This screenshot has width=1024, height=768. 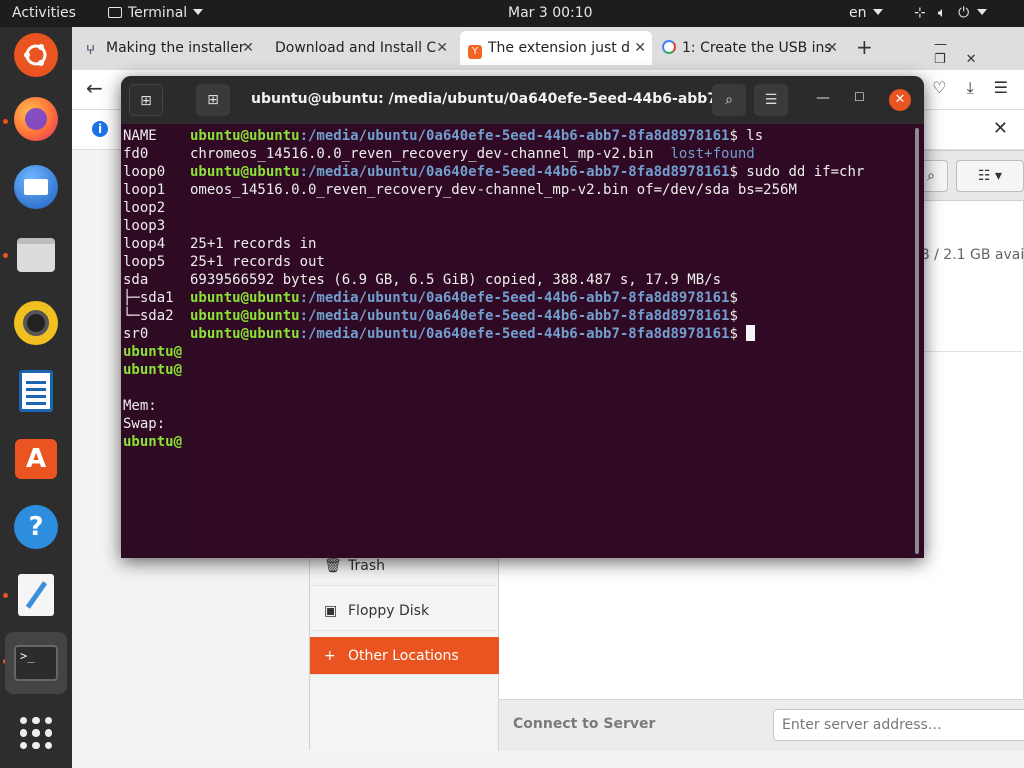 What do you see at coordinates (36, 663) in the screenshot?
I see `dock-terminal: >_` at bounding box center [36, 663].